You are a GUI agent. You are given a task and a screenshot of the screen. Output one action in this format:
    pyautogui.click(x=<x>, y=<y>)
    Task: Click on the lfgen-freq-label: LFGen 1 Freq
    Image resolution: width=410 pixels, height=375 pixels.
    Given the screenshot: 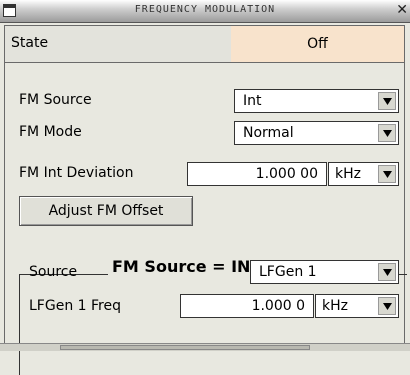 What is the action you would take?
    pyautogui.click(x=75, y=306)
    